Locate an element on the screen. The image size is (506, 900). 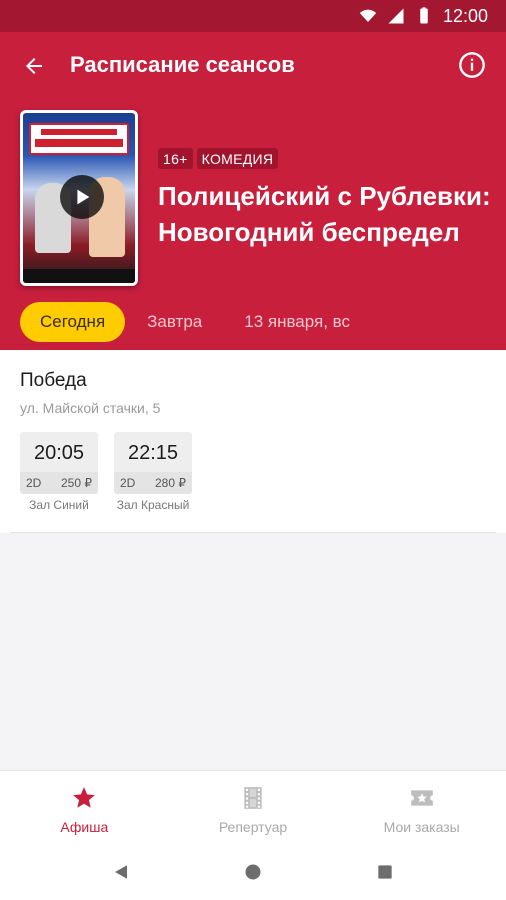
date-tabs: Сегодня Завтра 13 января, вс is located at coordinates (195, 322).